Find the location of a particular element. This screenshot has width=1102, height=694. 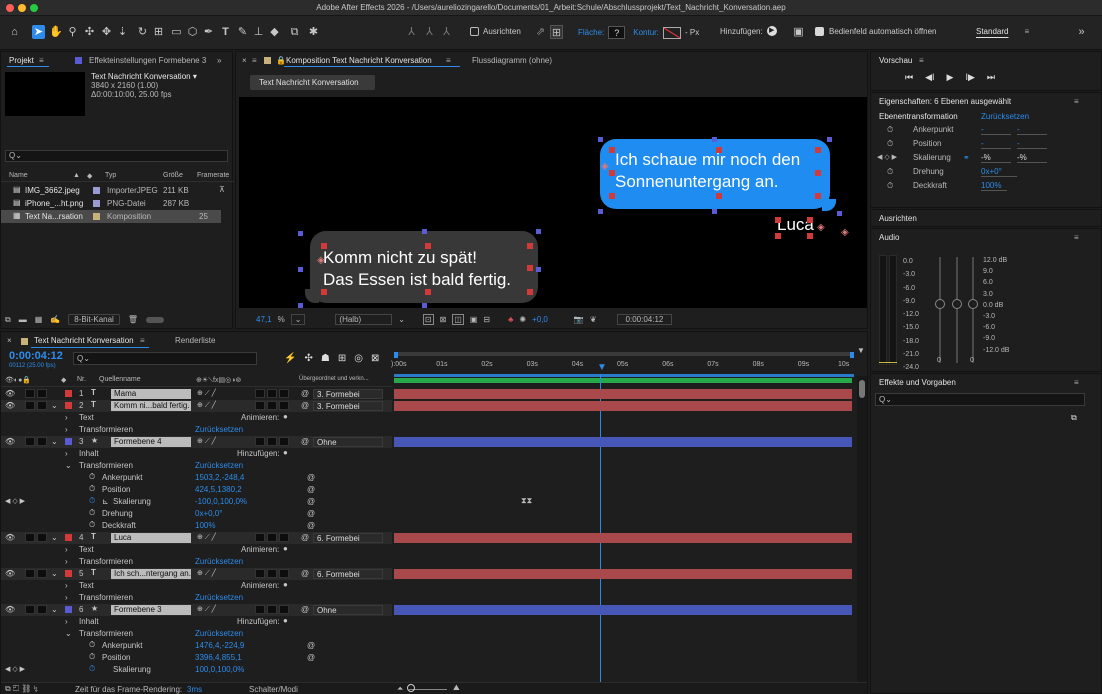

layer-name: Luca is located at coordinates (151, 538).